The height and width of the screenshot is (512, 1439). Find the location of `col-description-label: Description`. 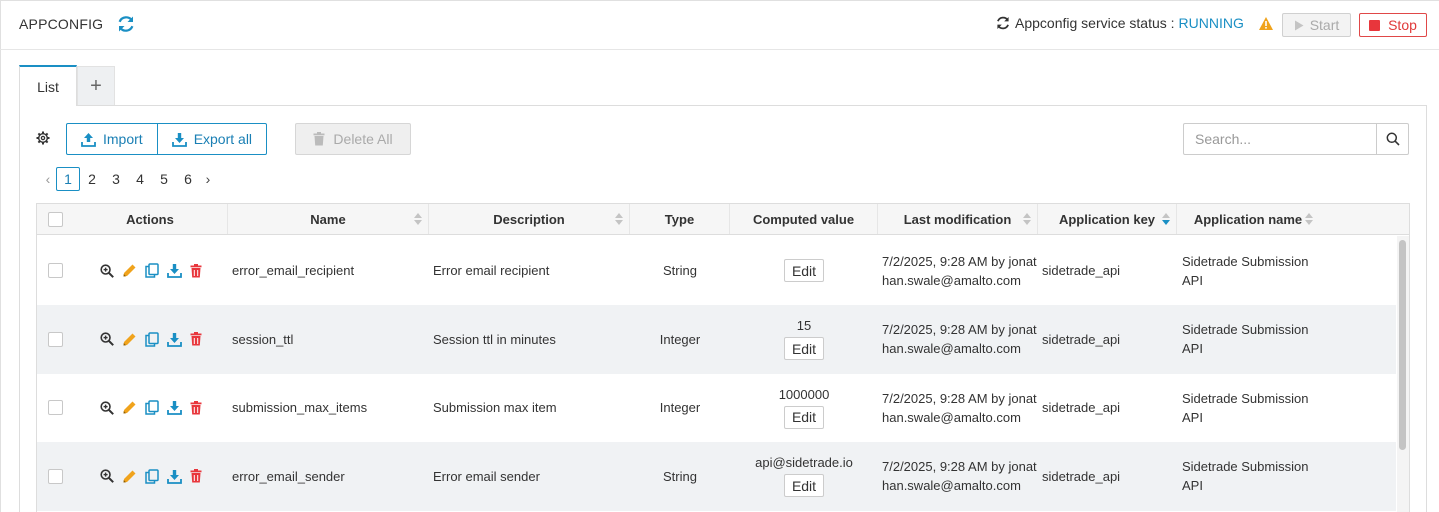

col-description-label: Description is located at coordinates (529, 219).